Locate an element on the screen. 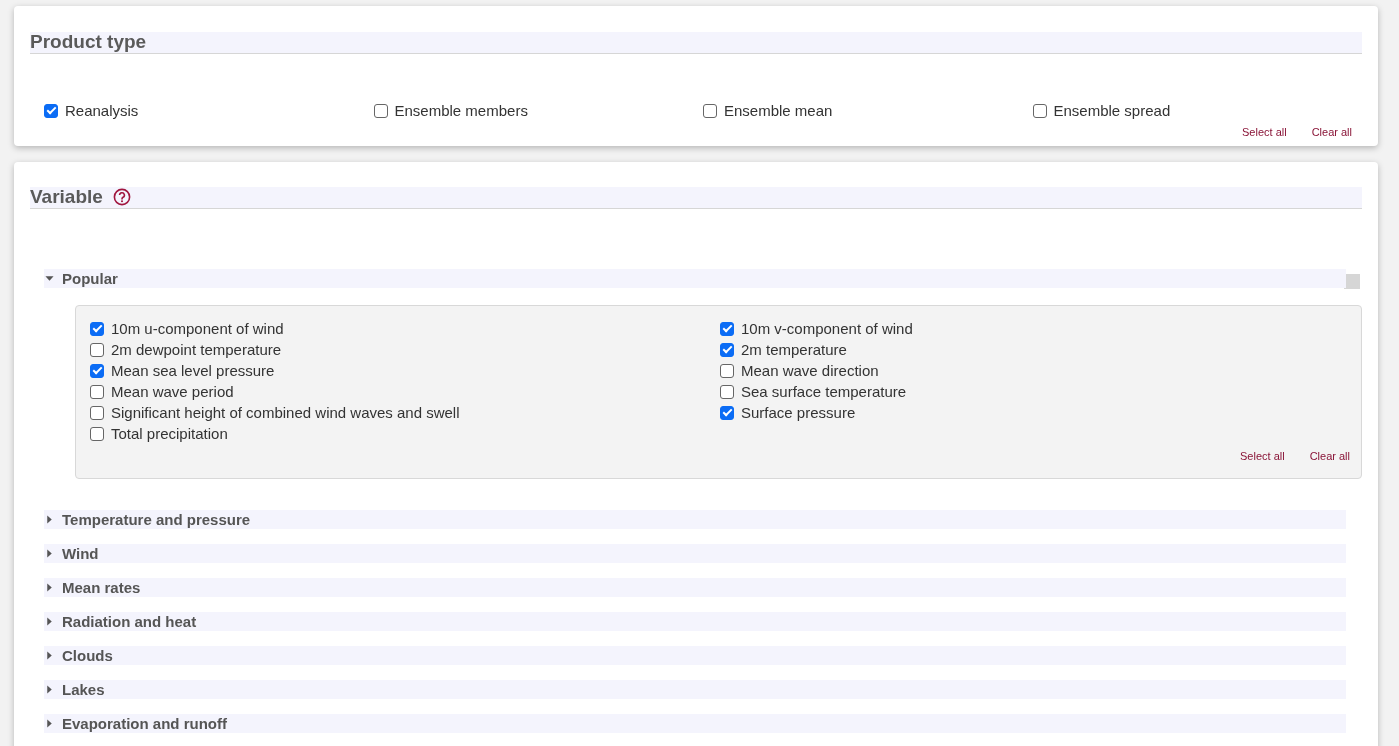 The width and height of the screenshot is (1399, 746). group-header: Temperature and pressure is located at coordinates (695, 519).